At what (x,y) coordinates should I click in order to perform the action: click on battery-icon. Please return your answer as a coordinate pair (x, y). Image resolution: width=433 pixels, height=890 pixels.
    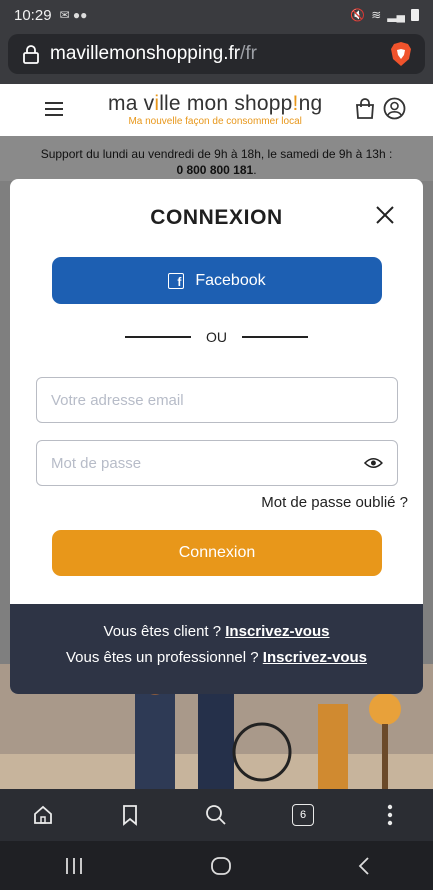
    Looking at the image, I should click on (415, 15).